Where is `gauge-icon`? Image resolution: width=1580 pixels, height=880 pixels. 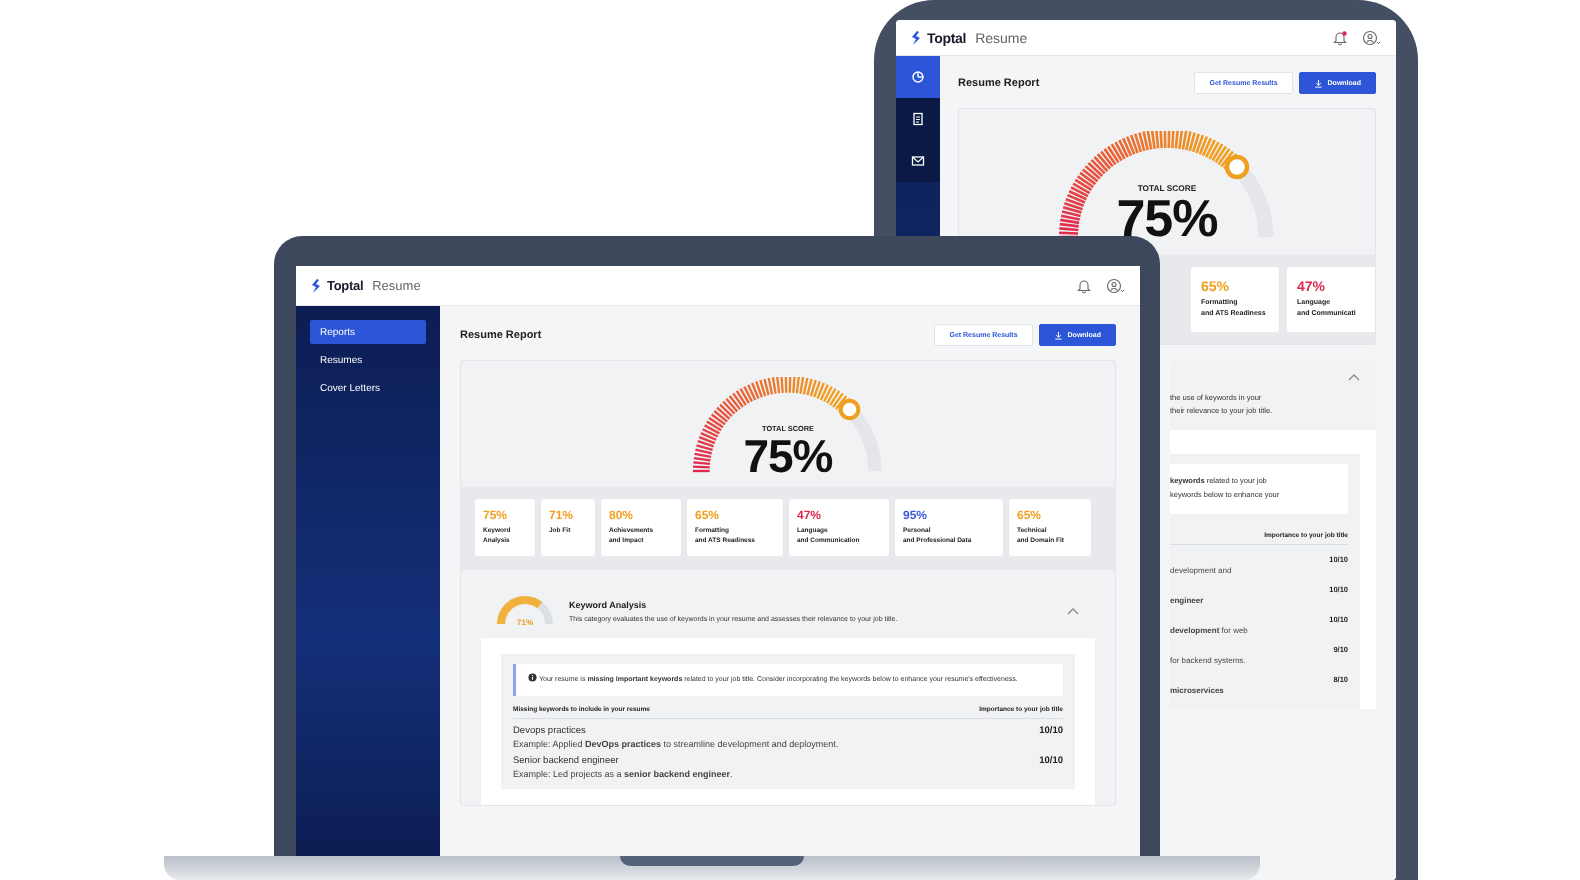 gauge-icon is located at coordinates (918, 77).